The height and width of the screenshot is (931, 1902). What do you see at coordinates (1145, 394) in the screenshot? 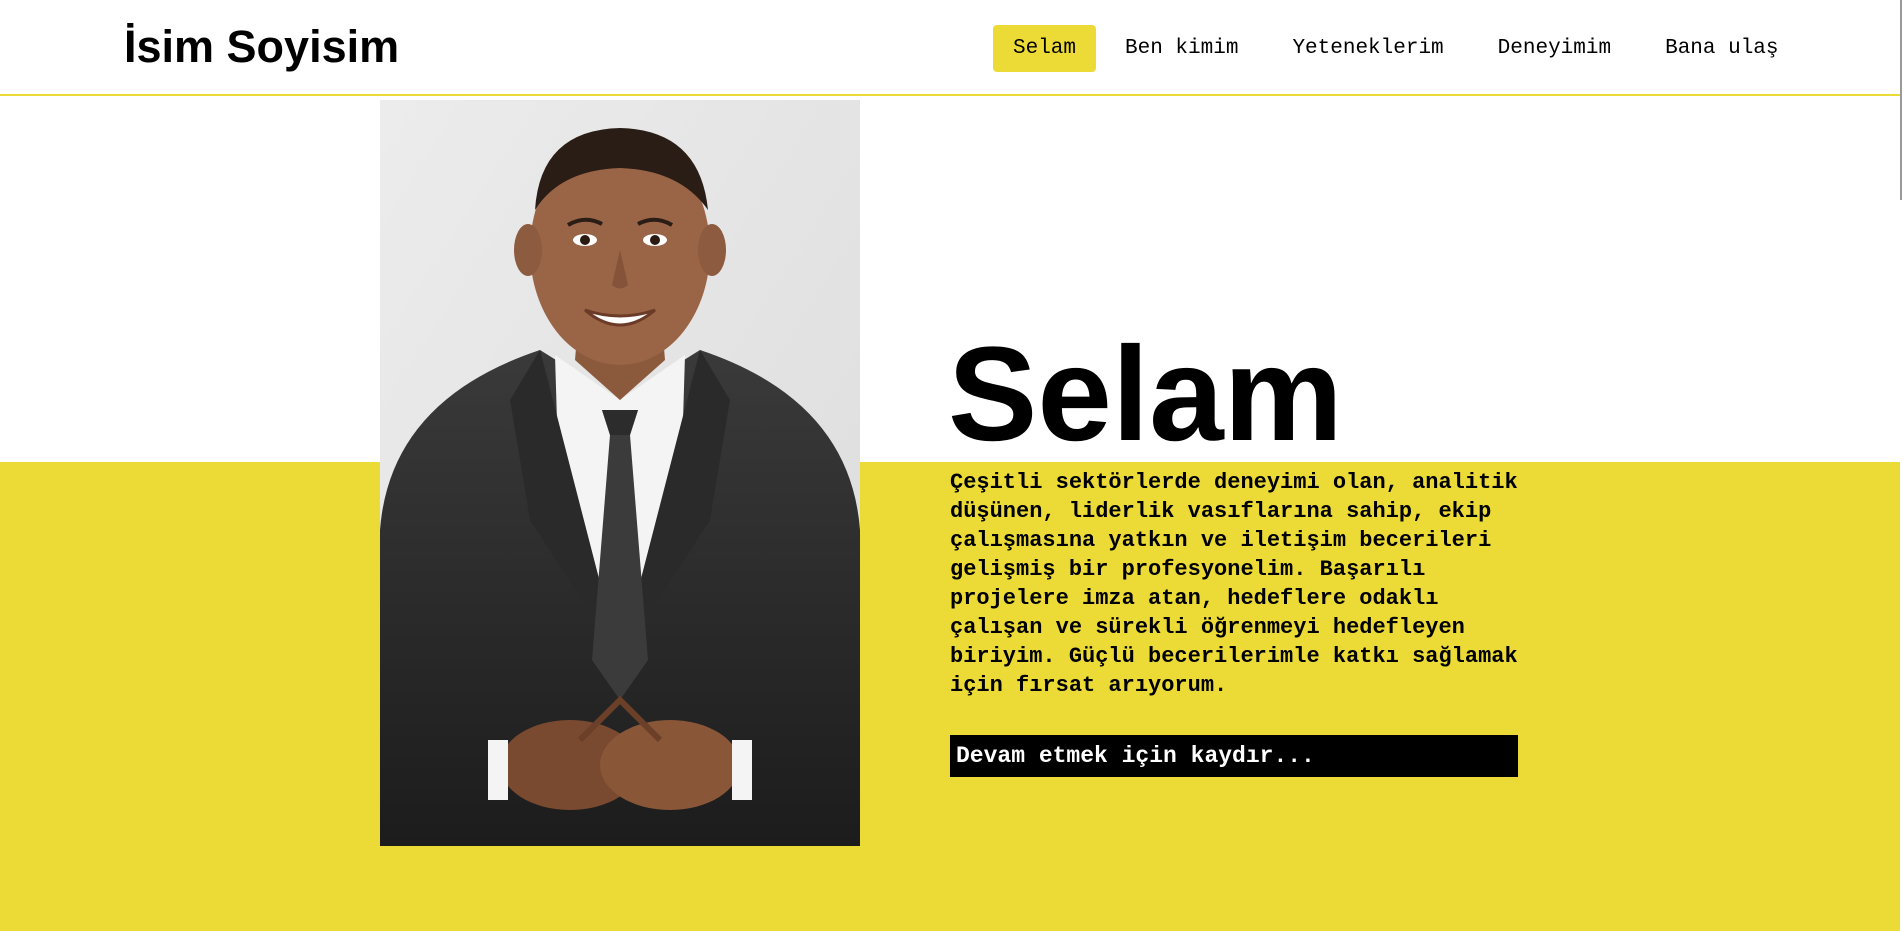
I see `hero-title: Selam` at bounding box center [1145, 394].